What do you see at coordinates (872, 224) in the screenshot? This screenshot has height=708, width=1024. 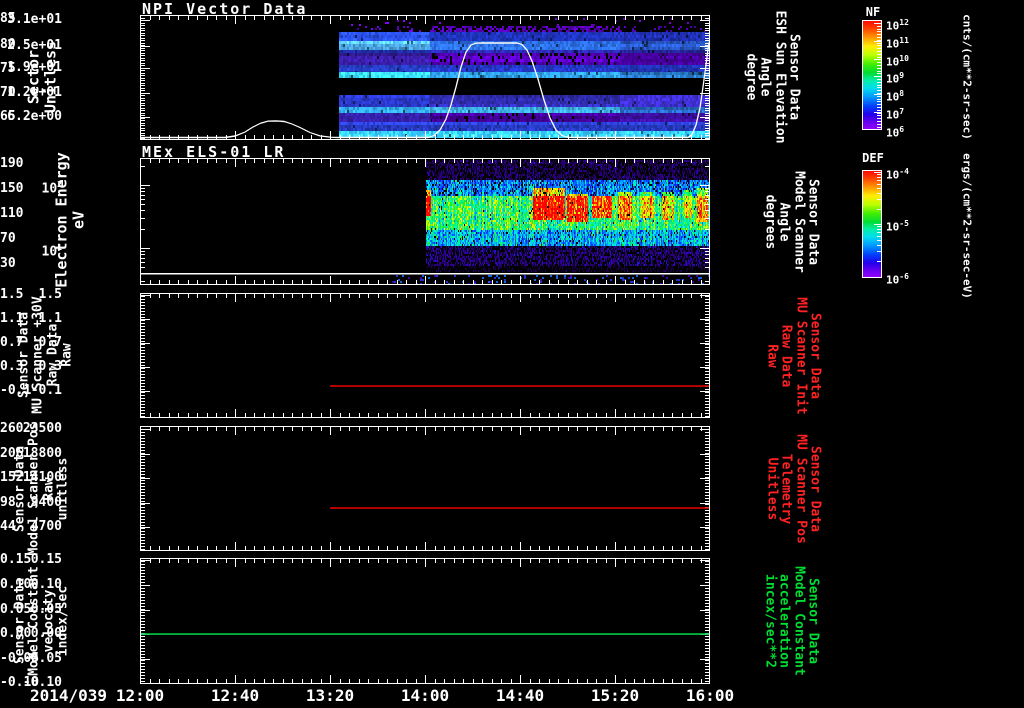 I see `def-colorbar` at bounding box center [872, 224].